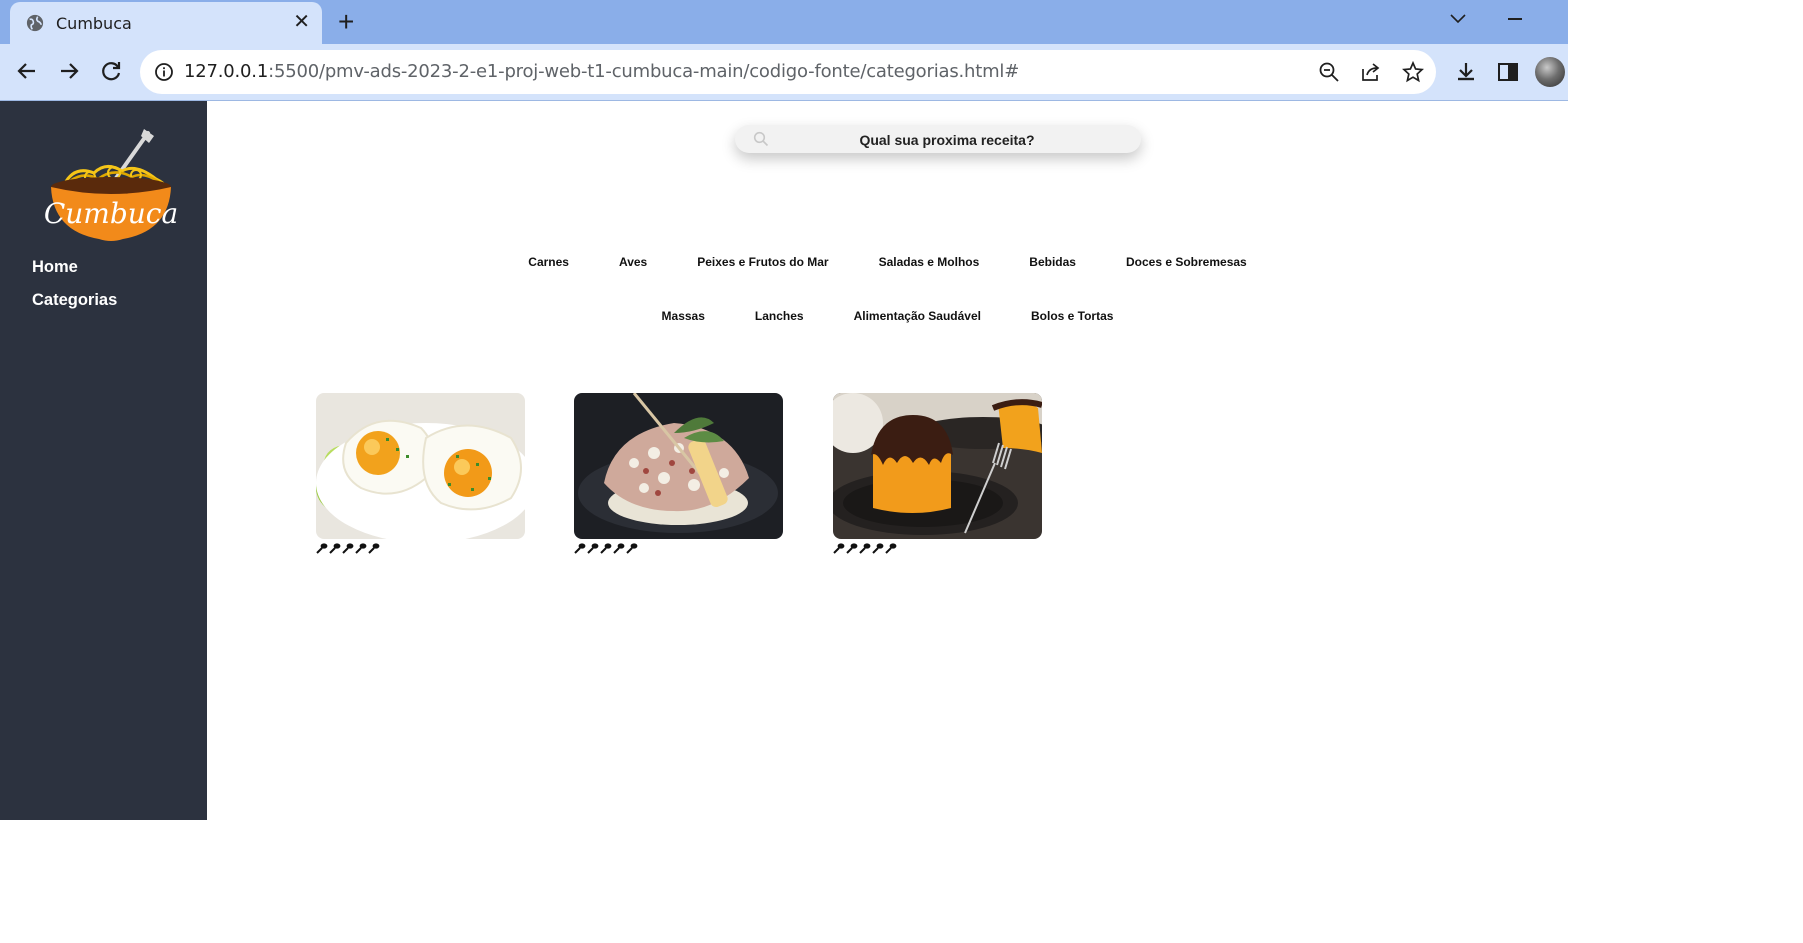  Describe the element at coordinates (633, 262) in the screenshot. I see `category-aves: Aves` at that location.